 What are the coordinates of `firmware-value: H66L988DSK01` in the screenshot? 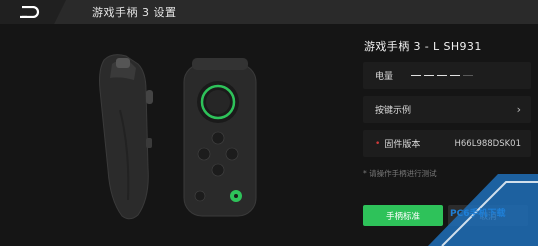 It's located at (488, 143).